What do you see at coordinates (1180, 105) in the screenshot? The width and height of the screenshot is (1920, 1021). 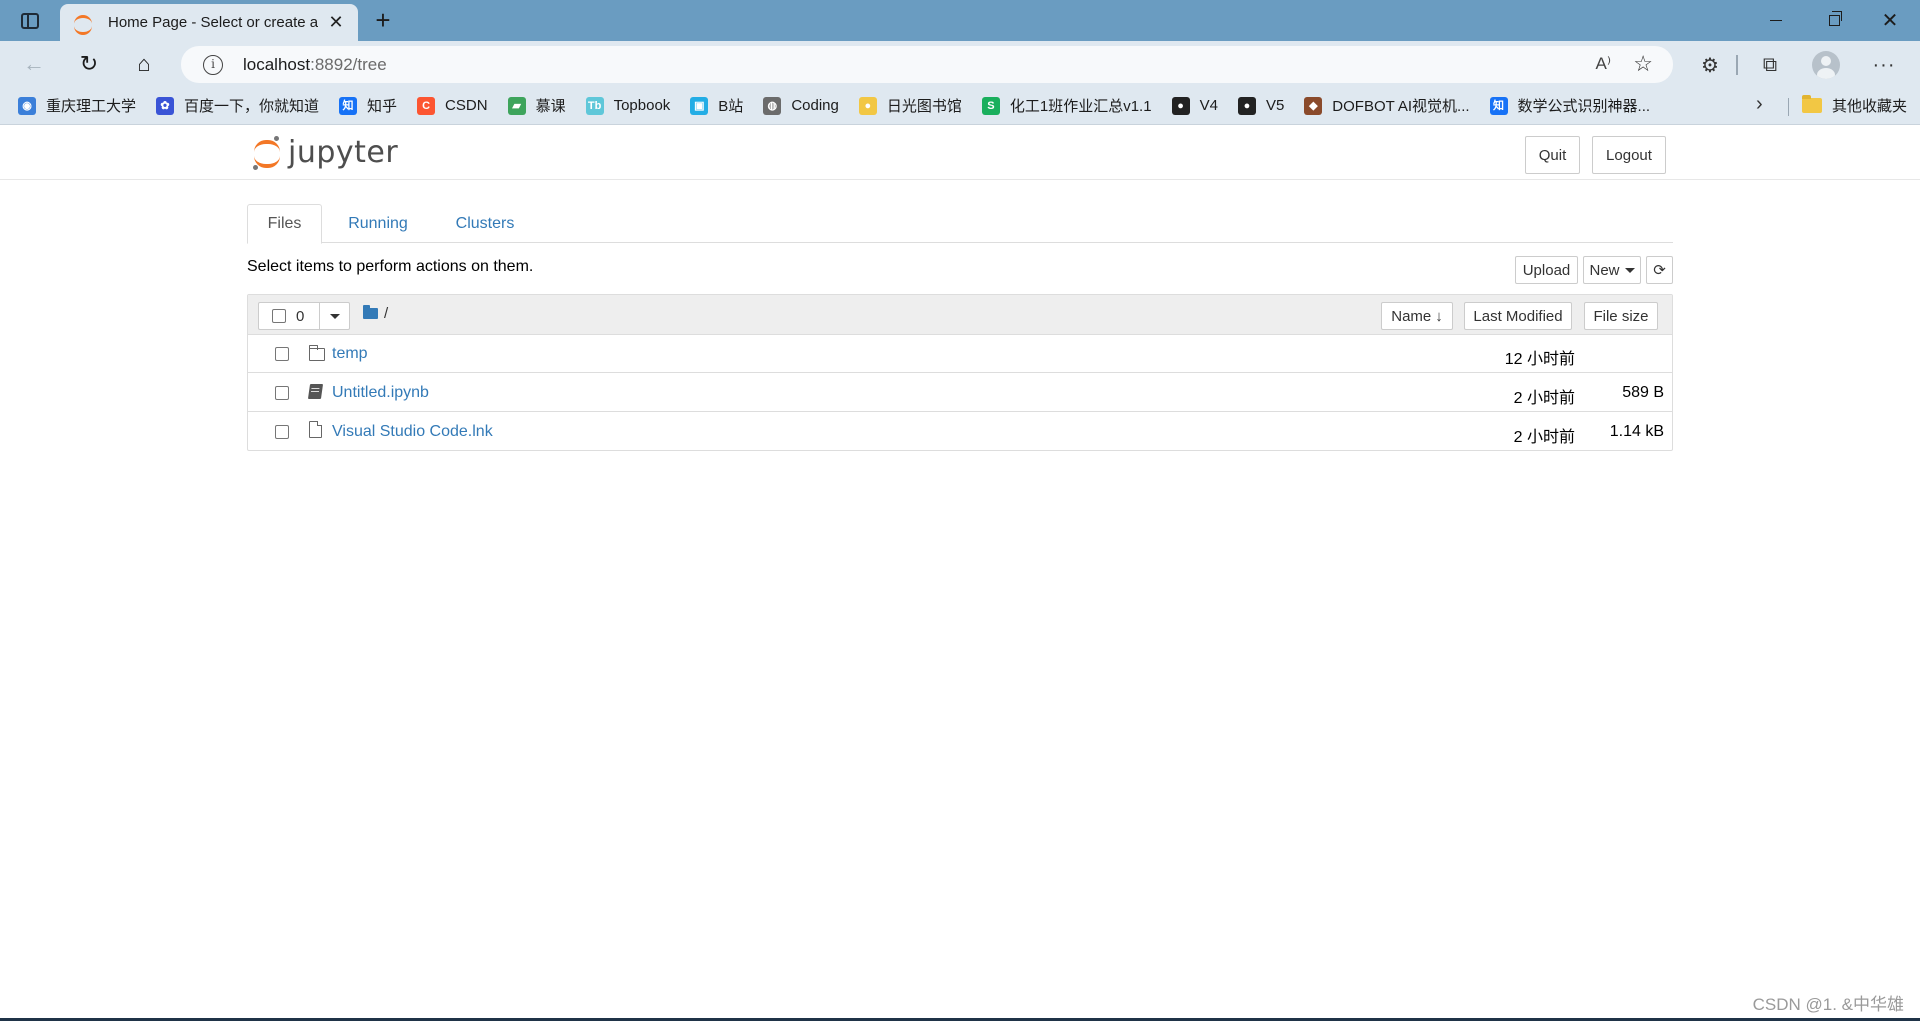 I see `github-icon: ●` at bounding box center [1180, 105].